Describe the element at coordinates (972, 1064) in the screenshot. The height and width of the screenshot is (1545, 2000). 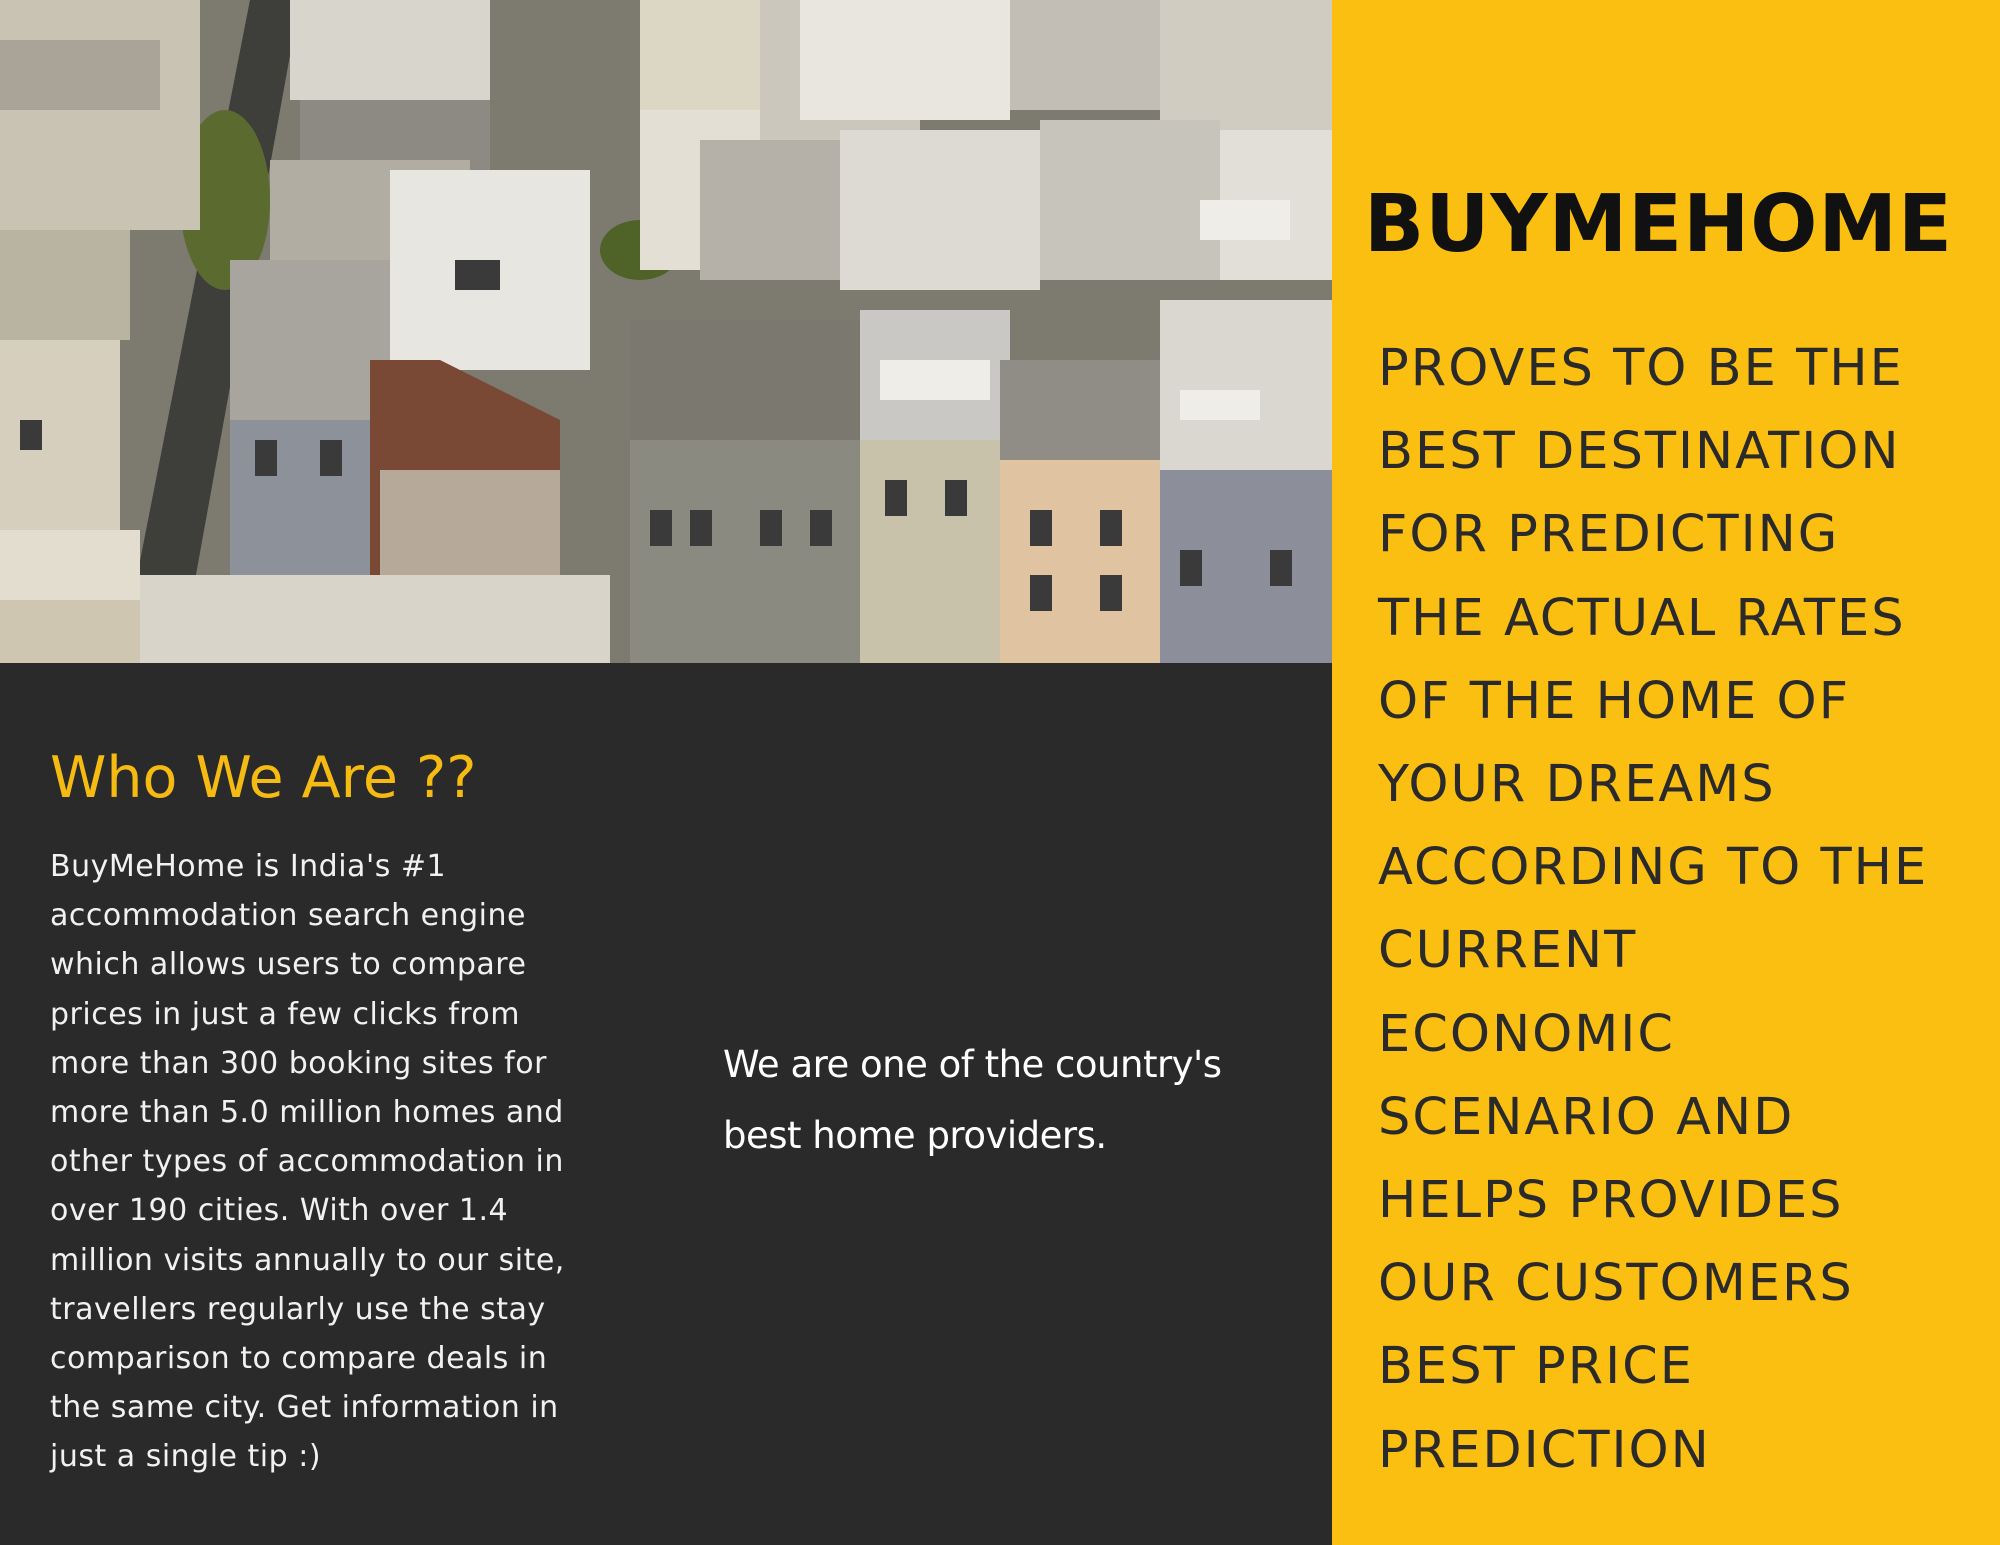
I see `providers-line: We are one of the country's` at that location.